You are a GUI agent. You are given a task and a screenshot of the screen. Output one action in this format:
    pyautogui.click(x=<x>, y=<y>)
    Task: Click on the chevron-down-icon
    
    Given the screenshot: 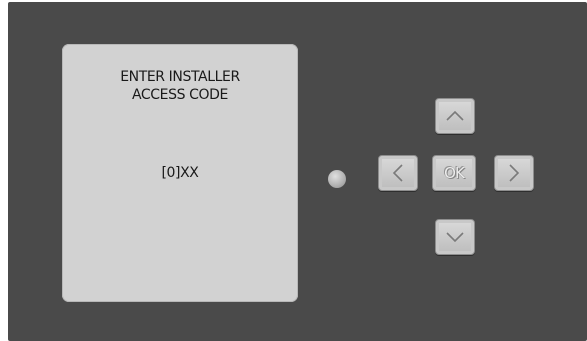 What is the action you would take?
    pyautogui.click(x=455, y=237)
    